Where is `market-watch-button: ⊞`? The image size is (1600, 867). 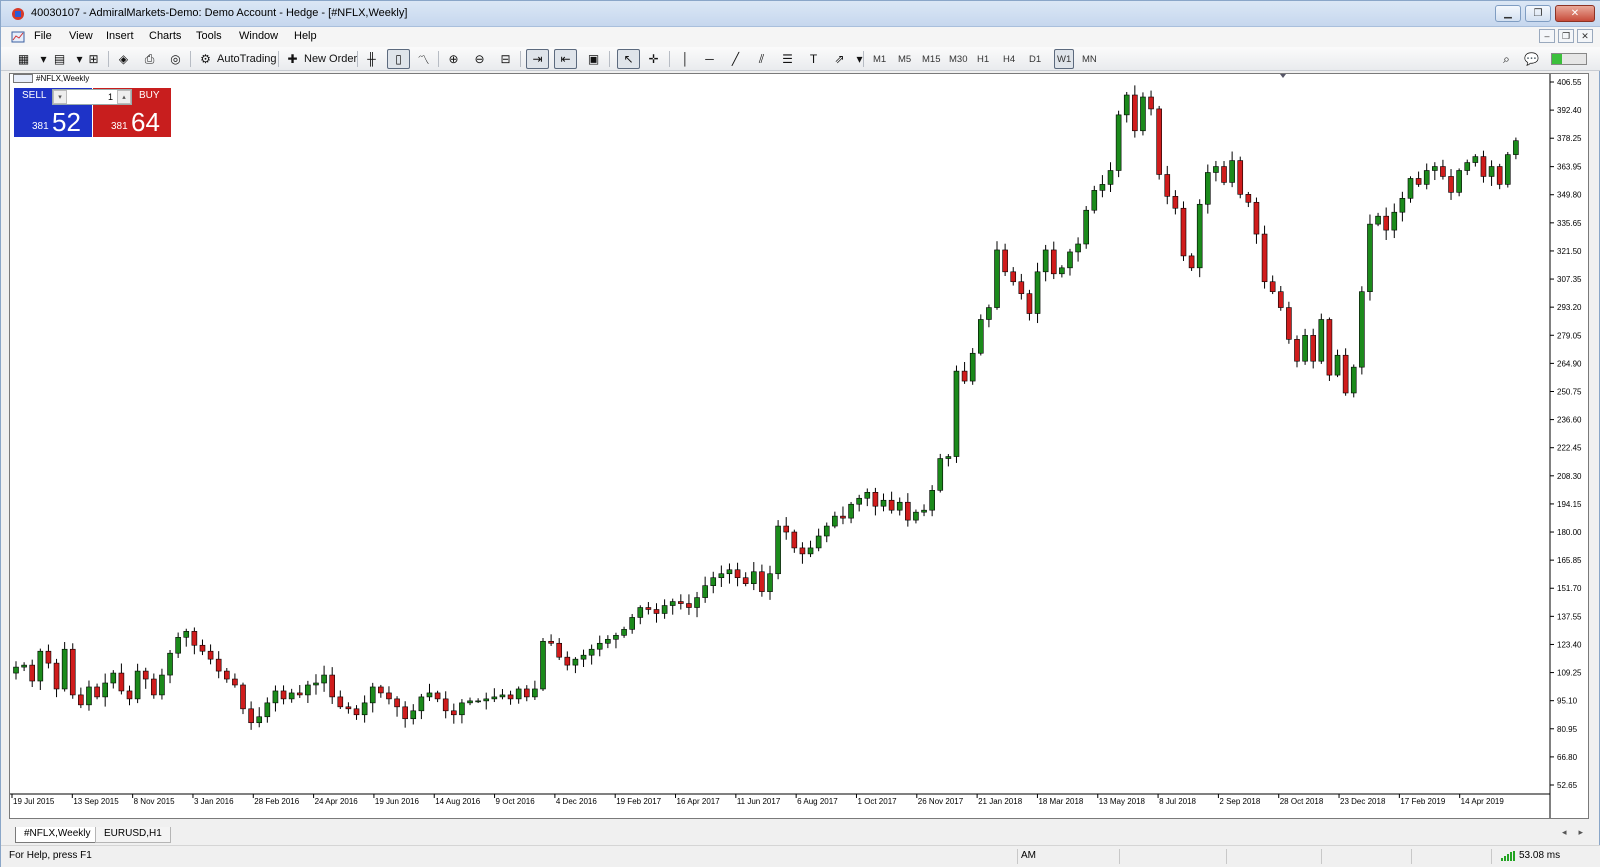
market-watch-button: ⊞ is located at coordinates (93, 59).